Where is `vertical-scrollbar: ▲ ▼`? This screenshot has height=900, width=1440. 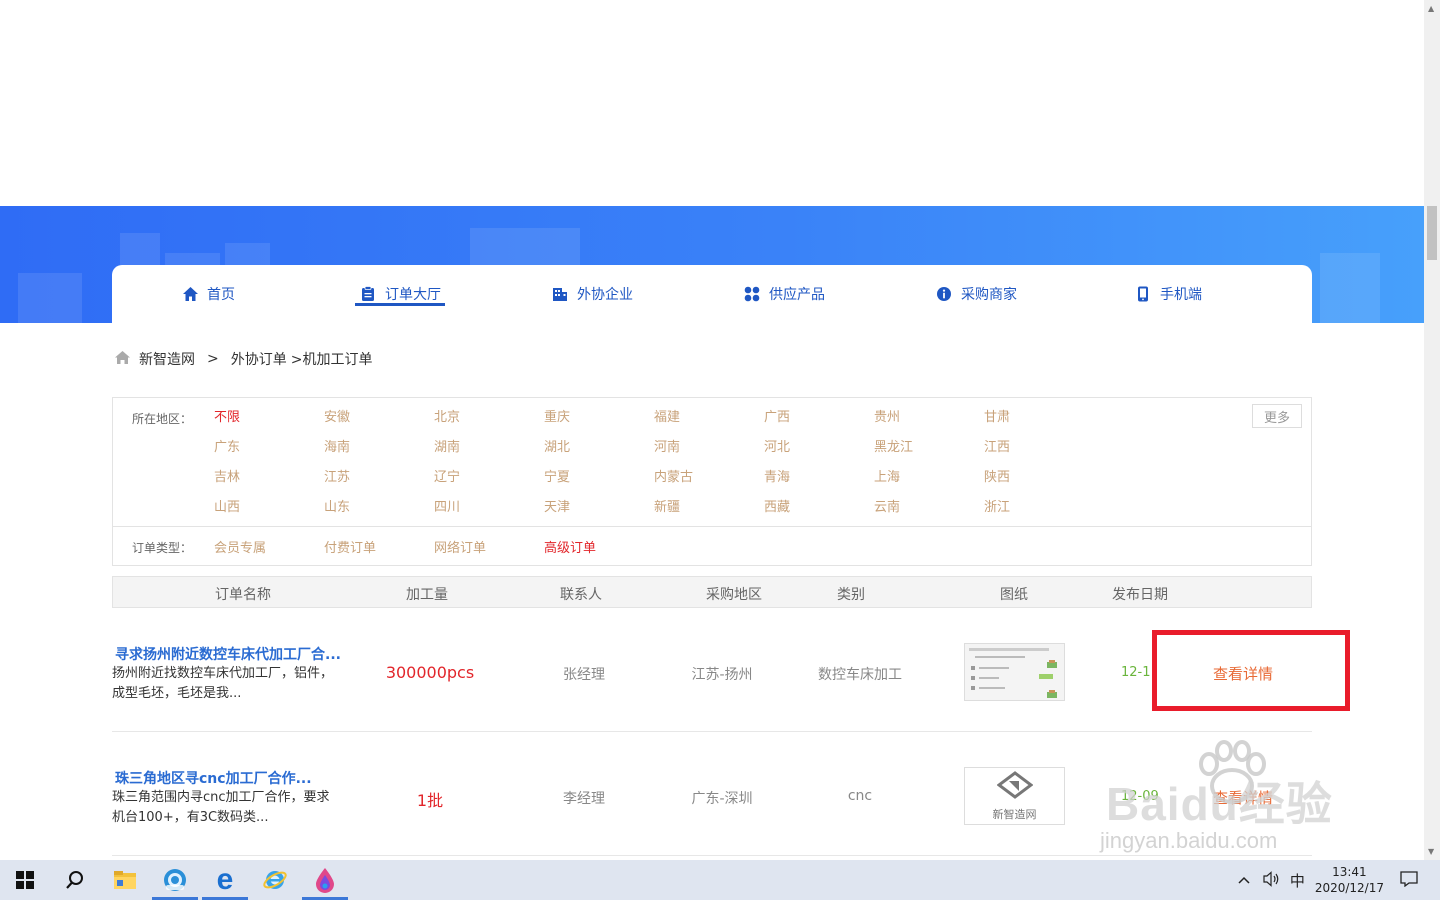 vertical-scrollbar: ▲ ▼ is located at coordinates (1432, 430).